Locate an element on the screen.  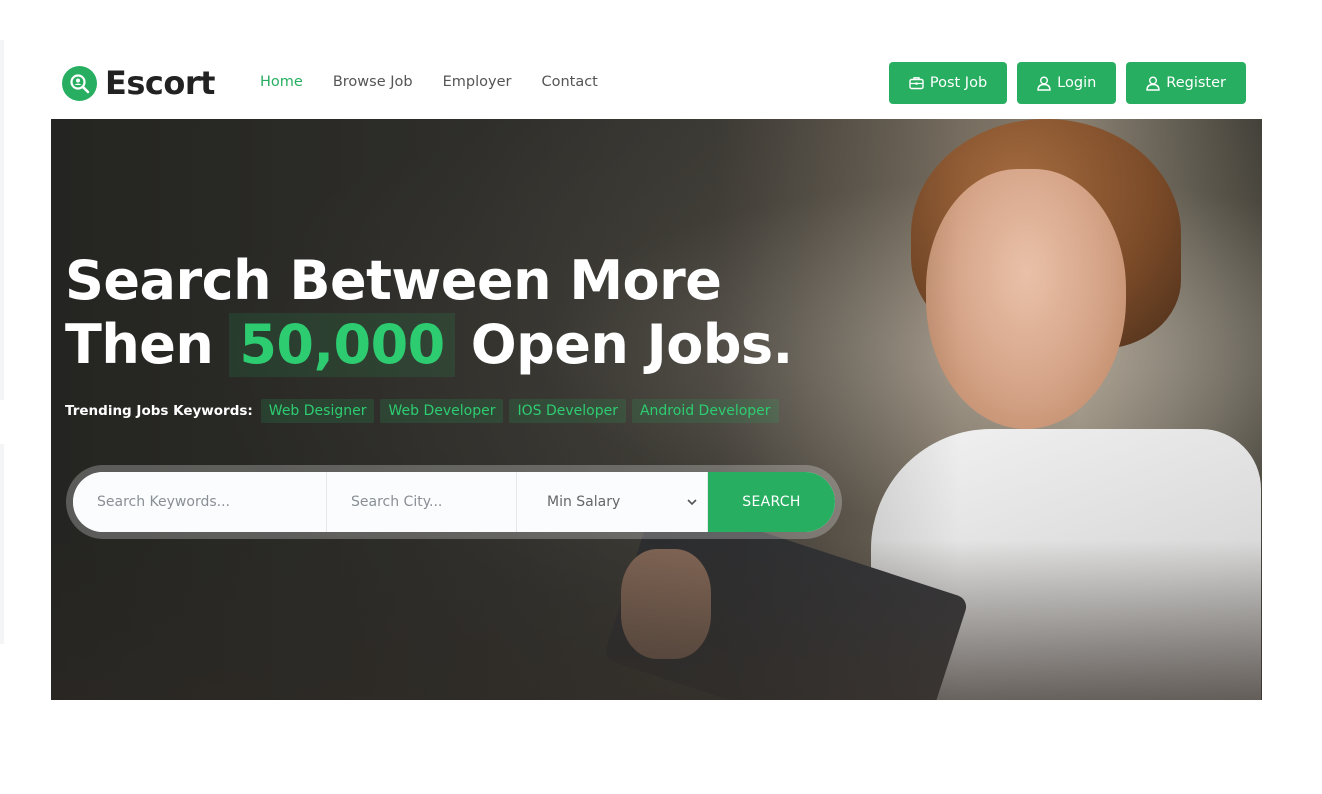
headline-line1: Search Between More is located at coordinates (393, 280).